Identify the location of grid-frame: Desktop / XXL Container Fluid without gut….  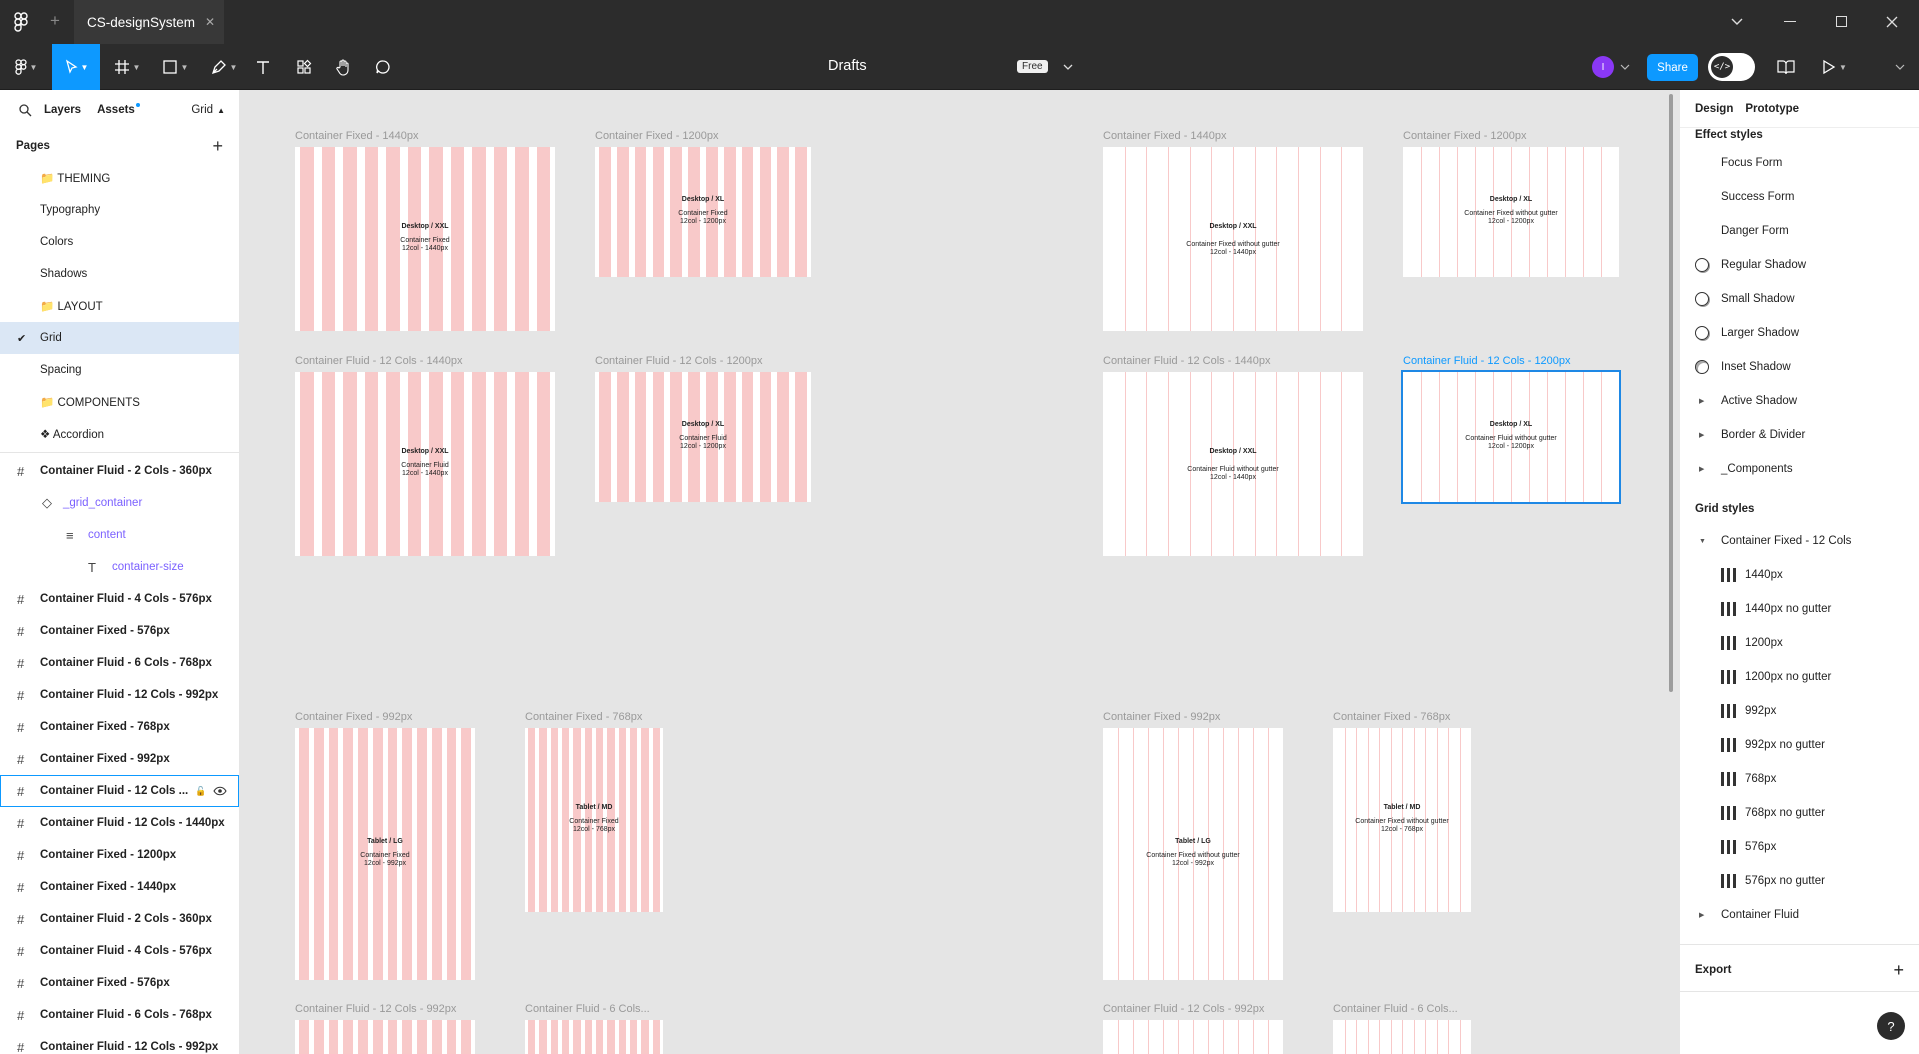
(1233, 464).